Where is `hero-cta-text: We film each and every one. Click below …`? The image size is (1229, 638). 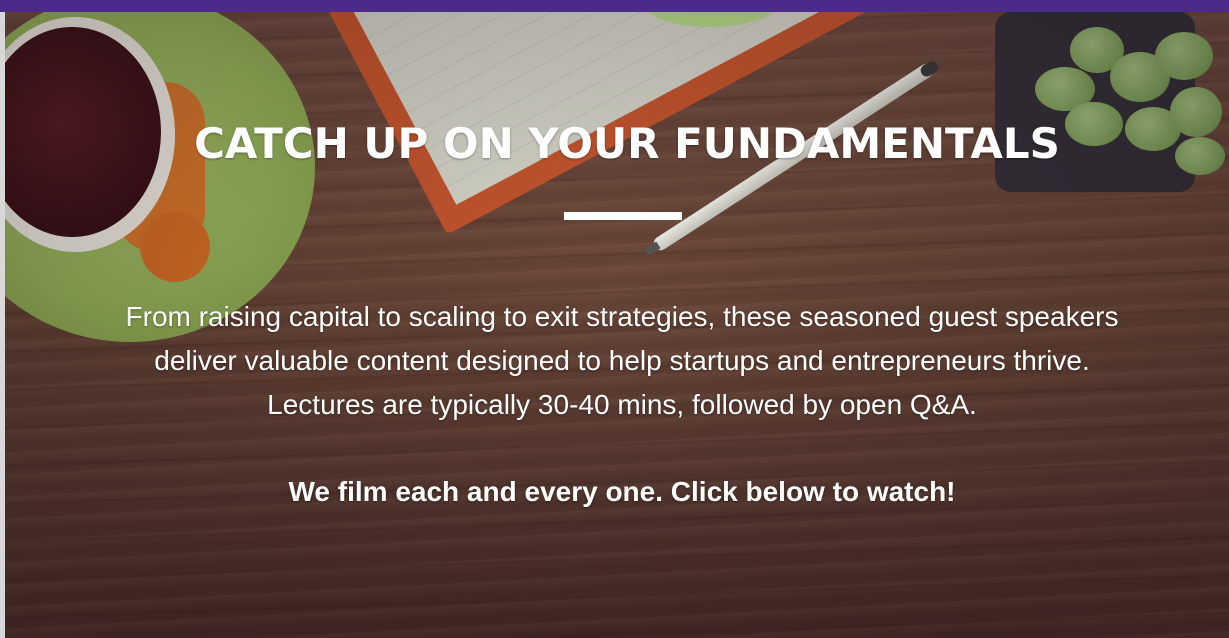 hero-cta-text: We film each and every one. Click below … is located at coordinates (622, 491).